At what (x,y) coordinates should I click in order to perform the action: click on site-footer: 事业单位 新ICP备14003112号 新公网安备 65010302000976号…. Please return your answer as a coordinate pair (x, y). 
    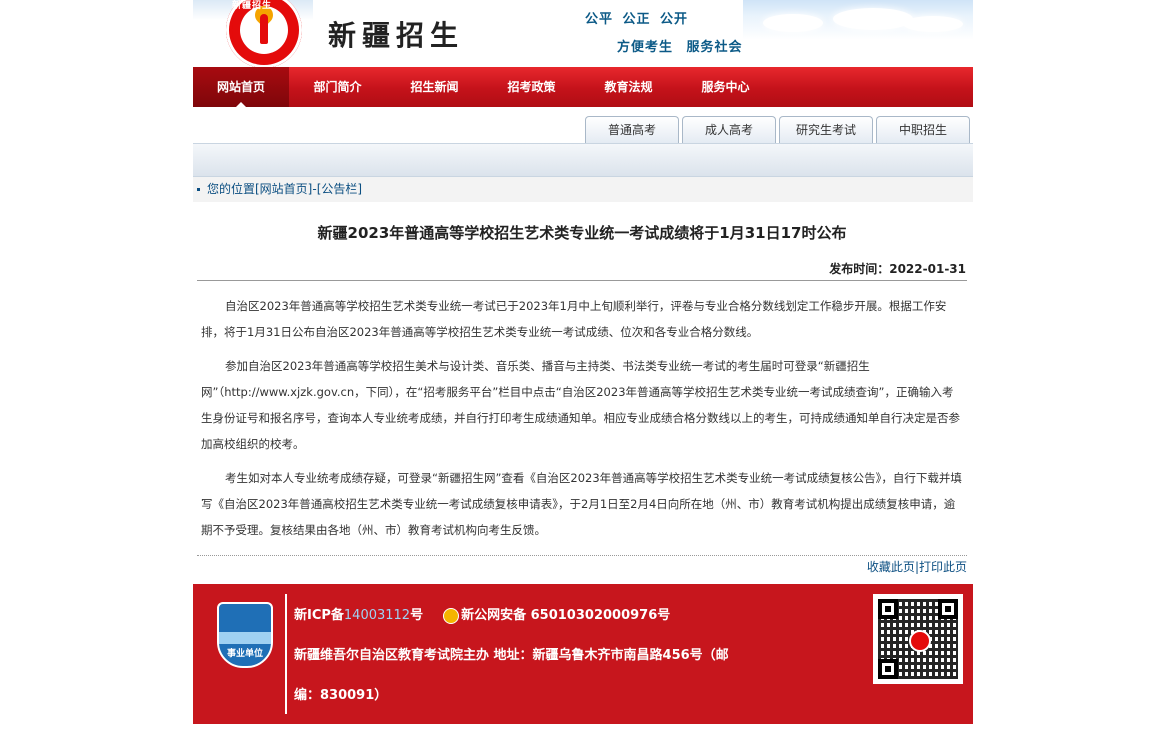
    Looking at the image, I should click on (583, 654).